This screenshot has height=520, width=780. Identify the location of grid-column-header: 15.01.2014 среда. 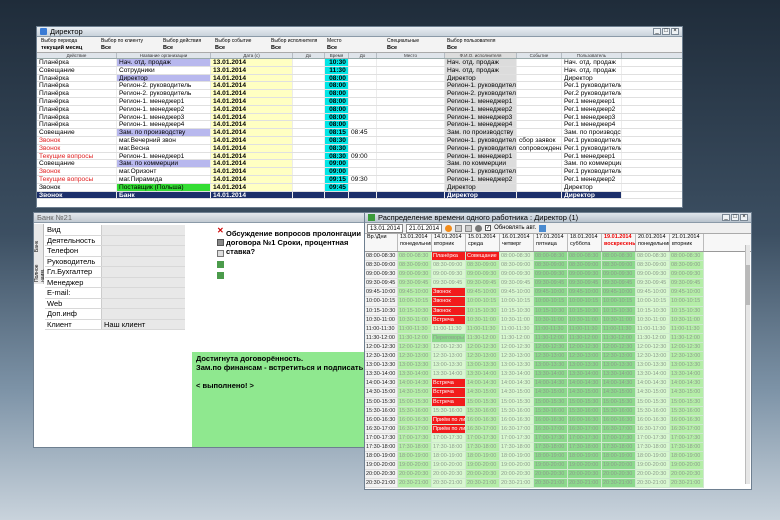
(483, 242).